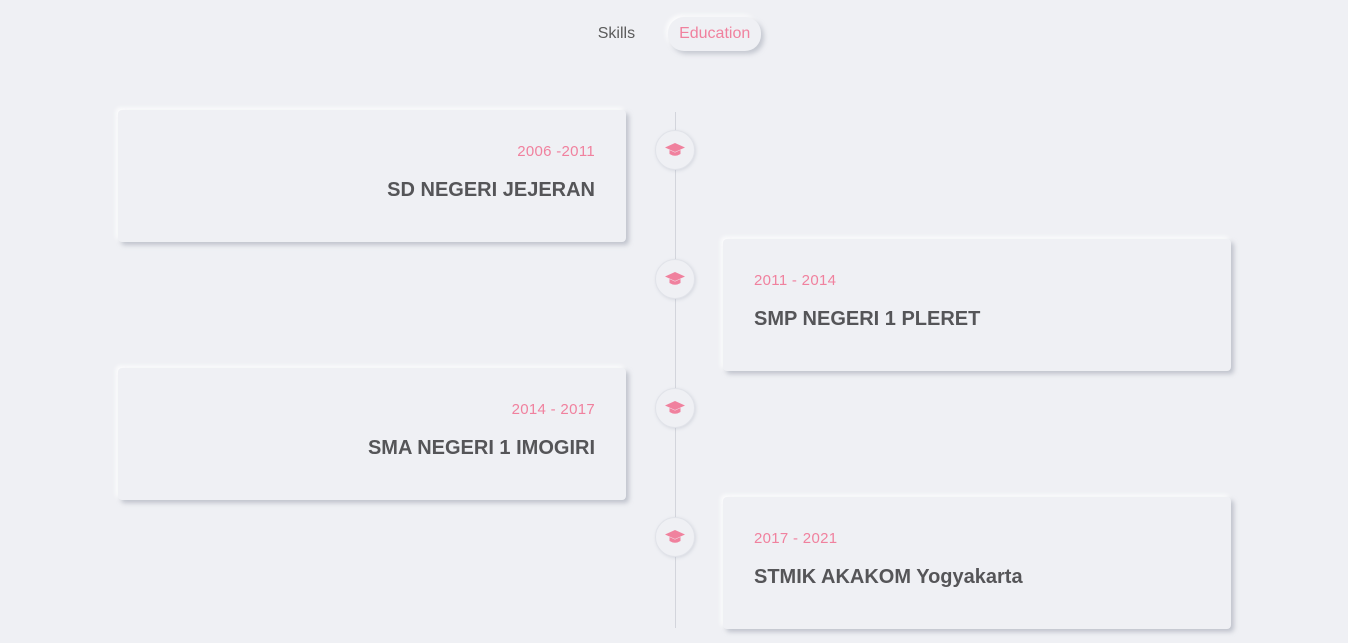 The height and width of the screenshot is (643, 1348). What do you see at coordinates (553, 409) in the screenshot?
I see `education-years: 2014 - 2017` at bounding box center [553, 409].